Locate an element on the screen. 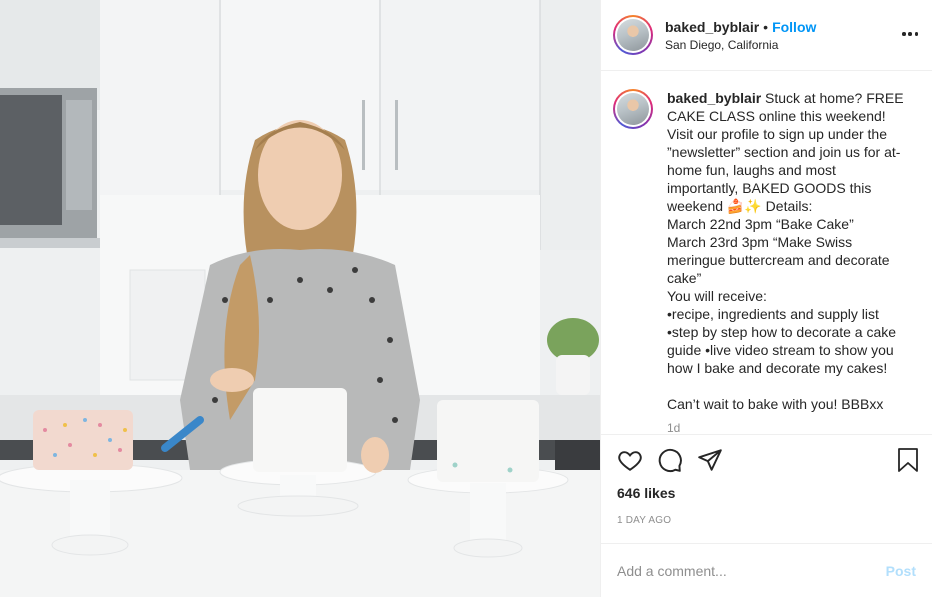  caption-time: 1d is located at coordinates (674, 428).